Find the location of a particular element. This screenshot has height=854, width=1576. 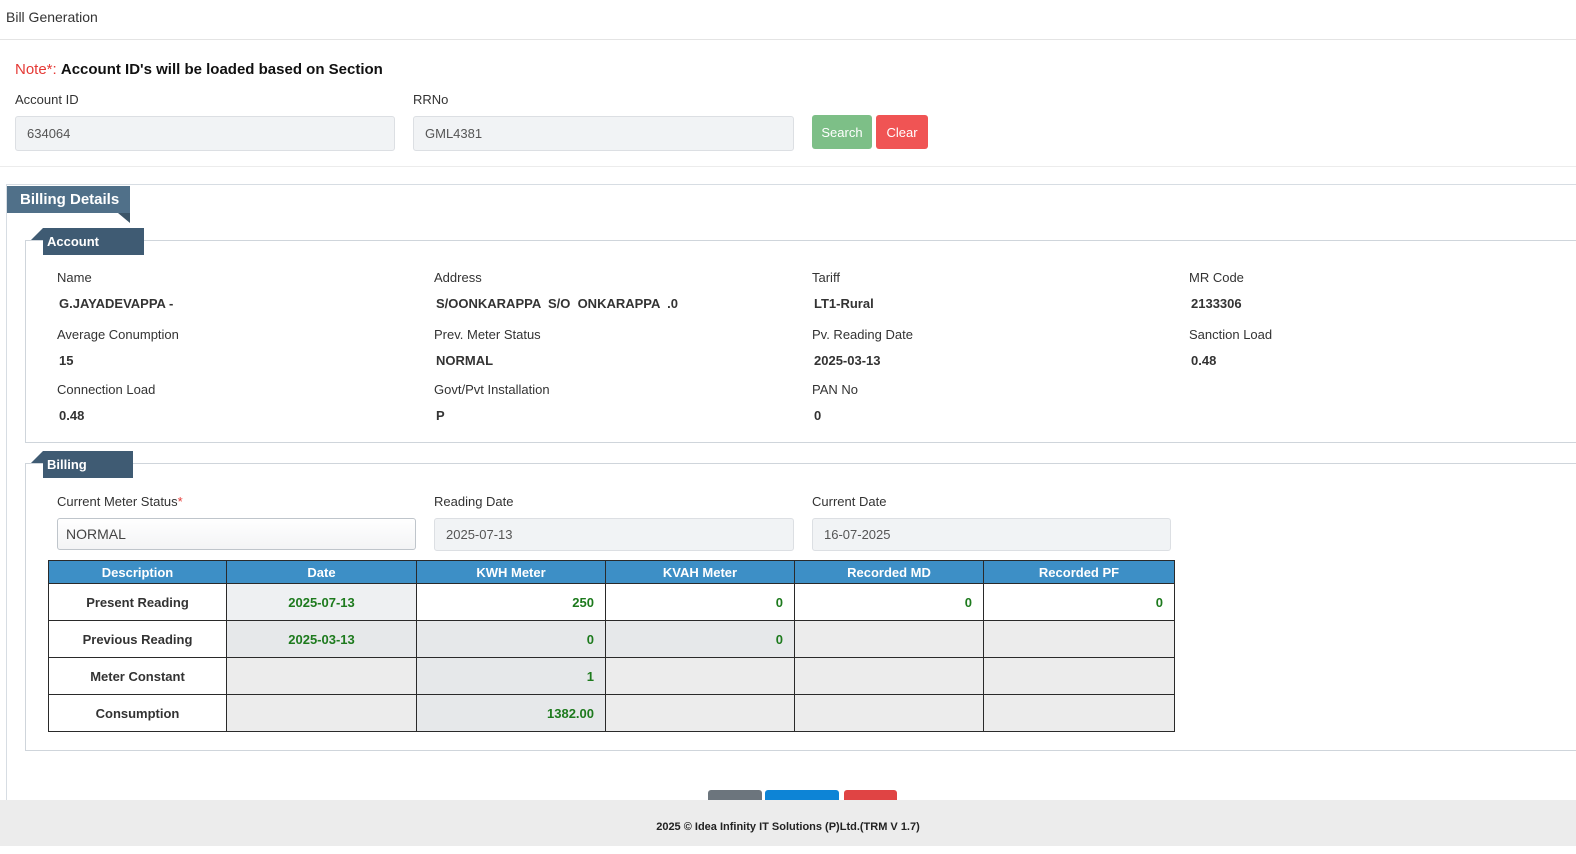

account-id-input: 634064 is located at coordinates (205, 133).